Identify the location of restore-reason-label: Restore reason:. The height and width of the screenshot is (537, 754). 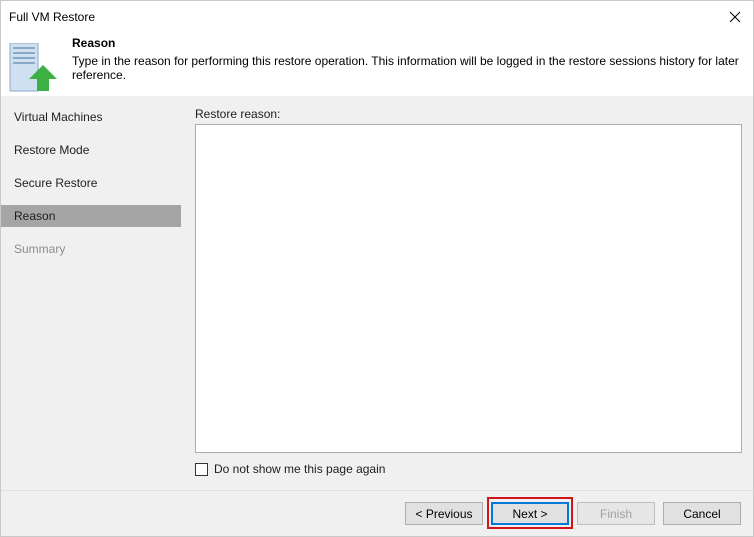
(238, 114).